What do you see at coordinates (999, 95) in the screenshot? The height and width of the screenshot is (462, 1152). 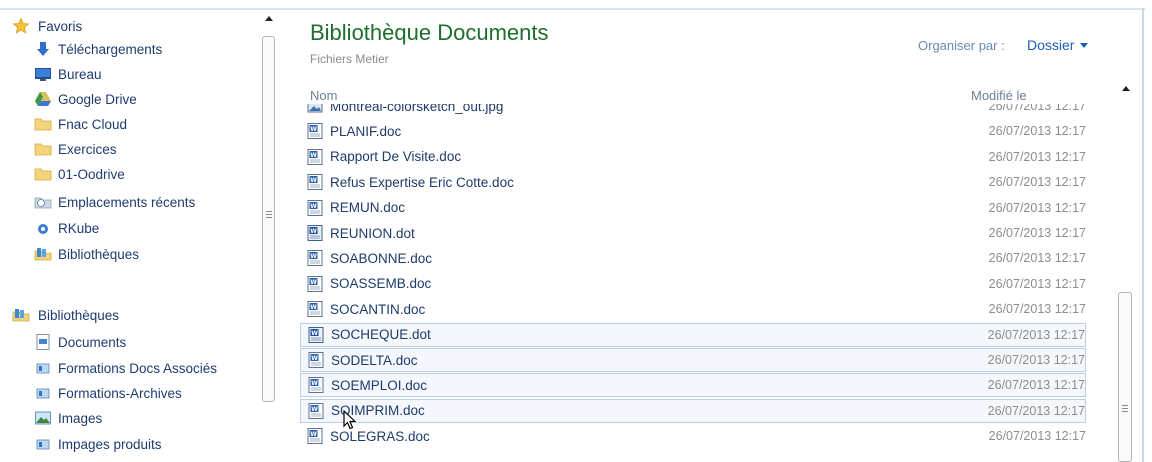 I see `column-header-modified: Modifié le` at bounding box center [999, 95].